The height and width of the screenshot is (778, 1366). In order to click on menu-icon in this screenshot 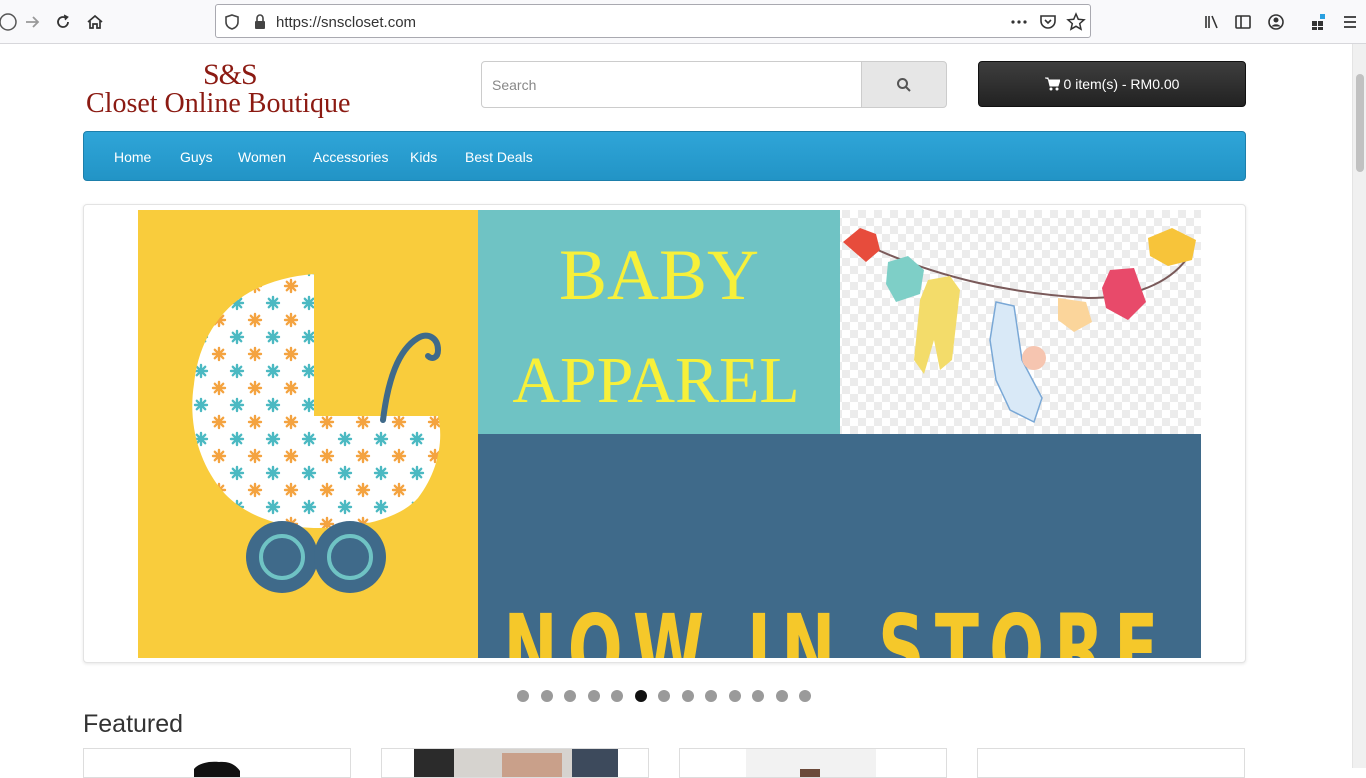, I will do `click(1350, 22)`.